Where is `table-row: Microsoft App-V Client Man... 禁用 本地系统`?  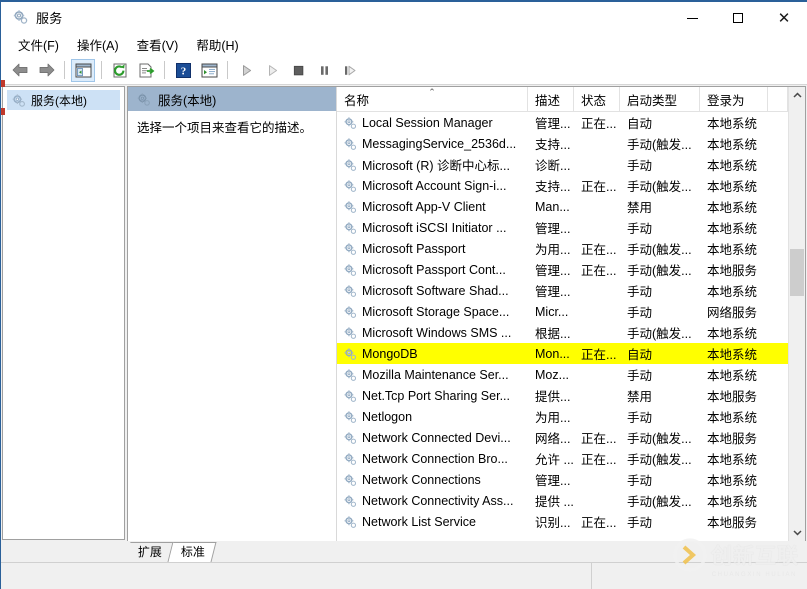
table-row: Microsoft App-V Client Man... 禁用 本地系统 is located at coordinates (562, 206).